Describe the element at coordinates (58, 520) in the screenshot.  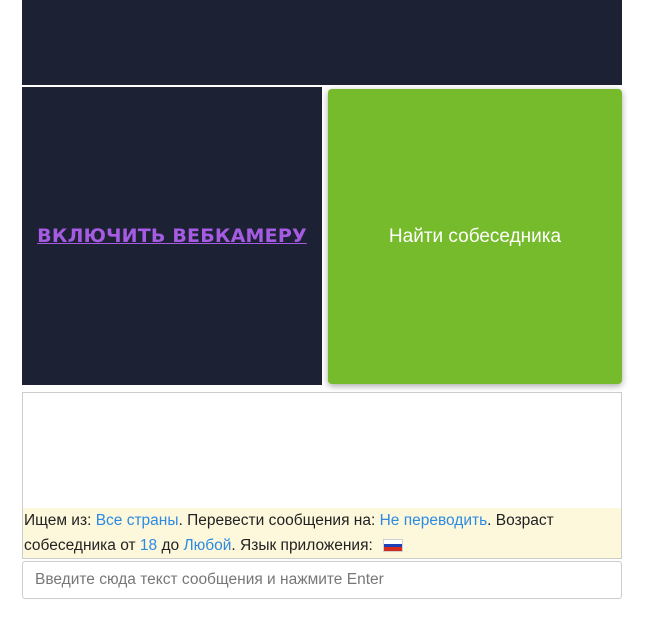
I see `search-from-label: Ищем из:` at that location.